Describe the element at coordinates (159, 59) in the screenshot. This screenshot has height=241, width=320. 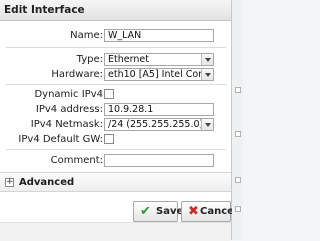
I see `type-select: Ethernet` at that location.